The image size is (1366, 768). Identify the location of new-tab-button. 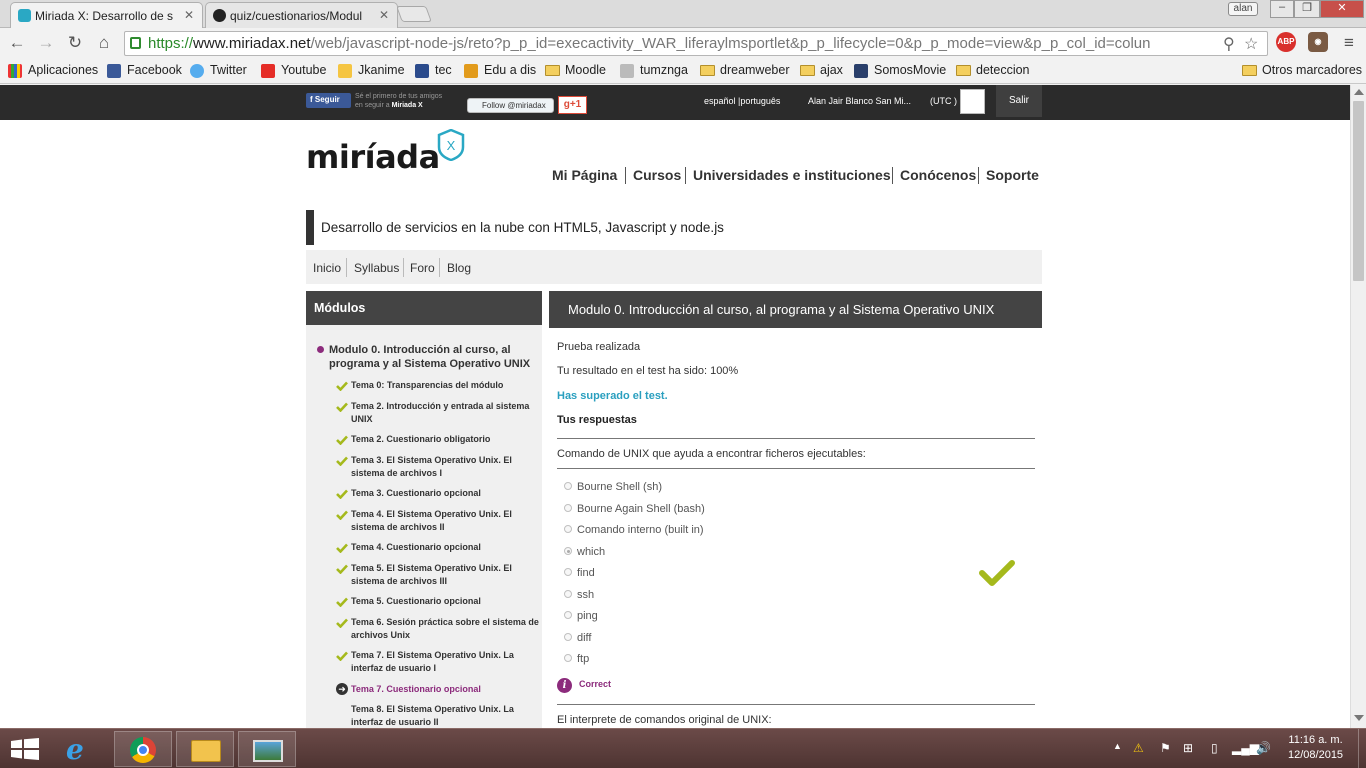
(414, 14).